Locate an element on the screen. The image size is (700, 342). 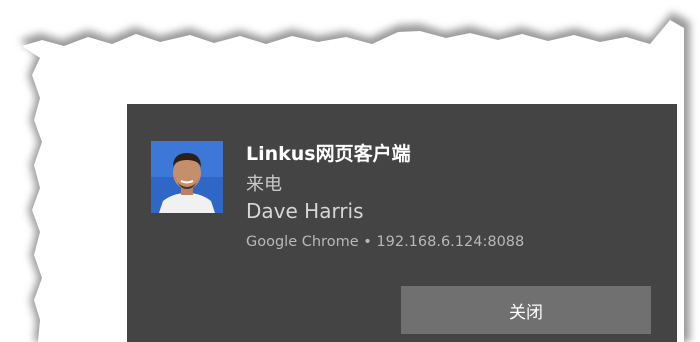
source-attribution: Google Chrome • 192.168.6.124:8088 is located at coordinates (385, 242).